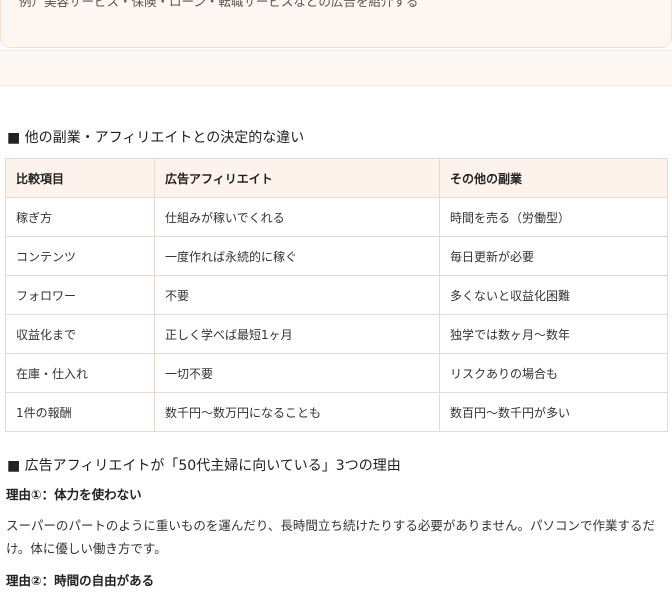 This screenshot has width=672, height=600. What do you see at coordinates (553, 412) in the screenshot?
I see `table-cell: 数百円〜数千円が多い` at bounding box center [553, 412].